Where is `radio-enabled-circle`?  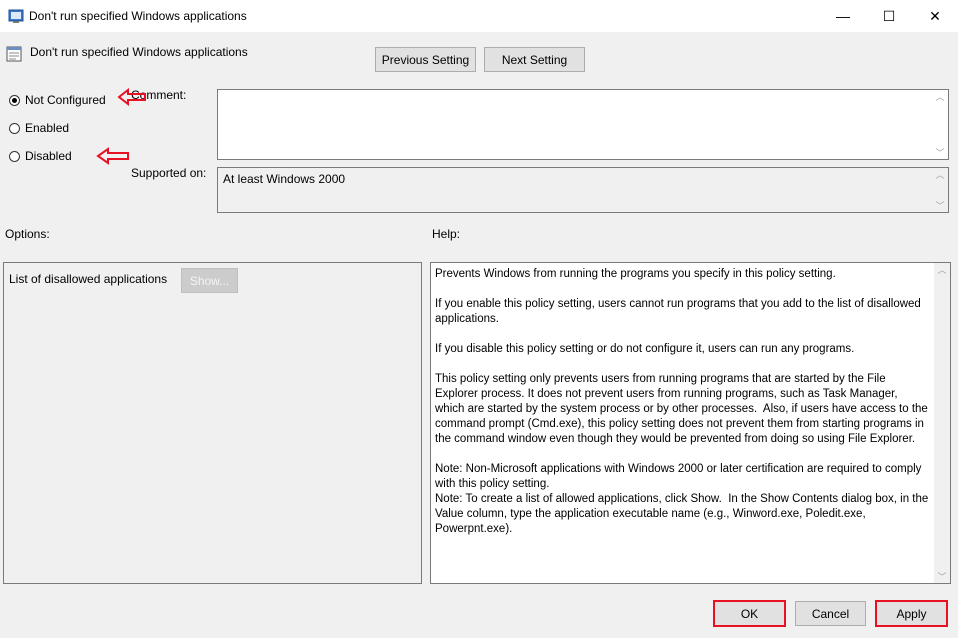 radio-enabled-circle is located at coordinates (14, 128).